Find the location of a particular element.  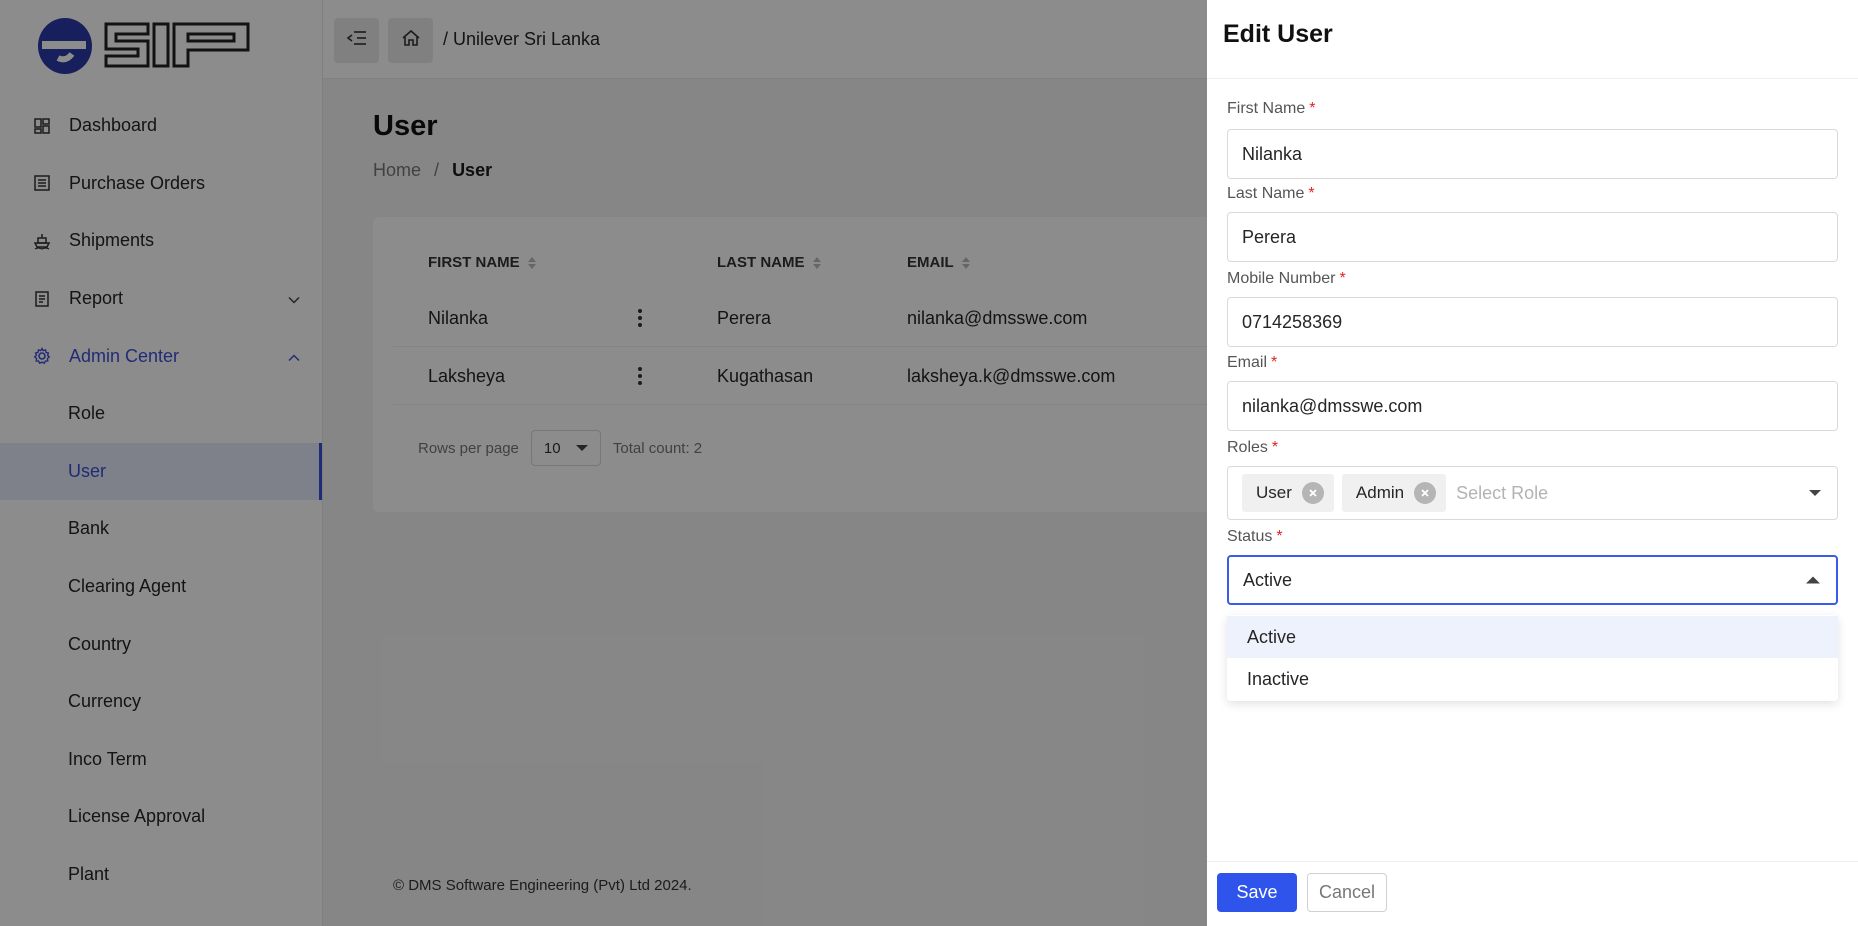

drawer-title: Edit User is located at coordinates (1278, 34).